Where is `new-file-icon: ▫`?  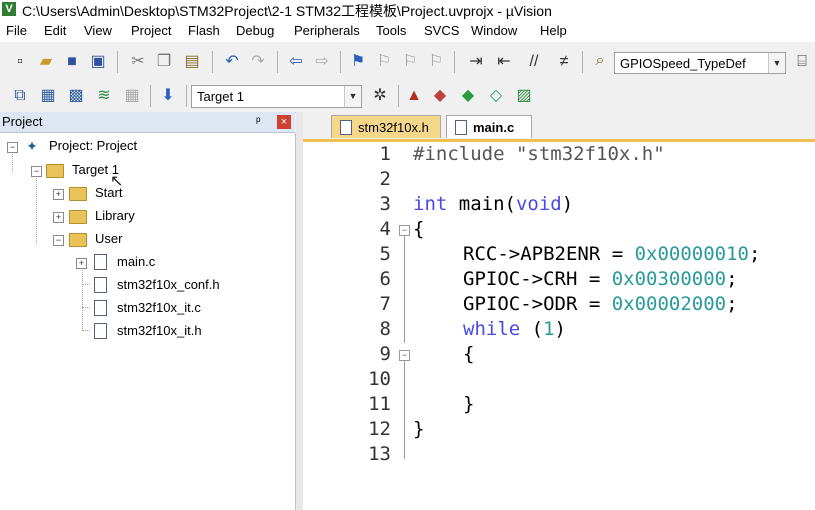 new-file-icon: ▫ is located at coordinates (20, 62).